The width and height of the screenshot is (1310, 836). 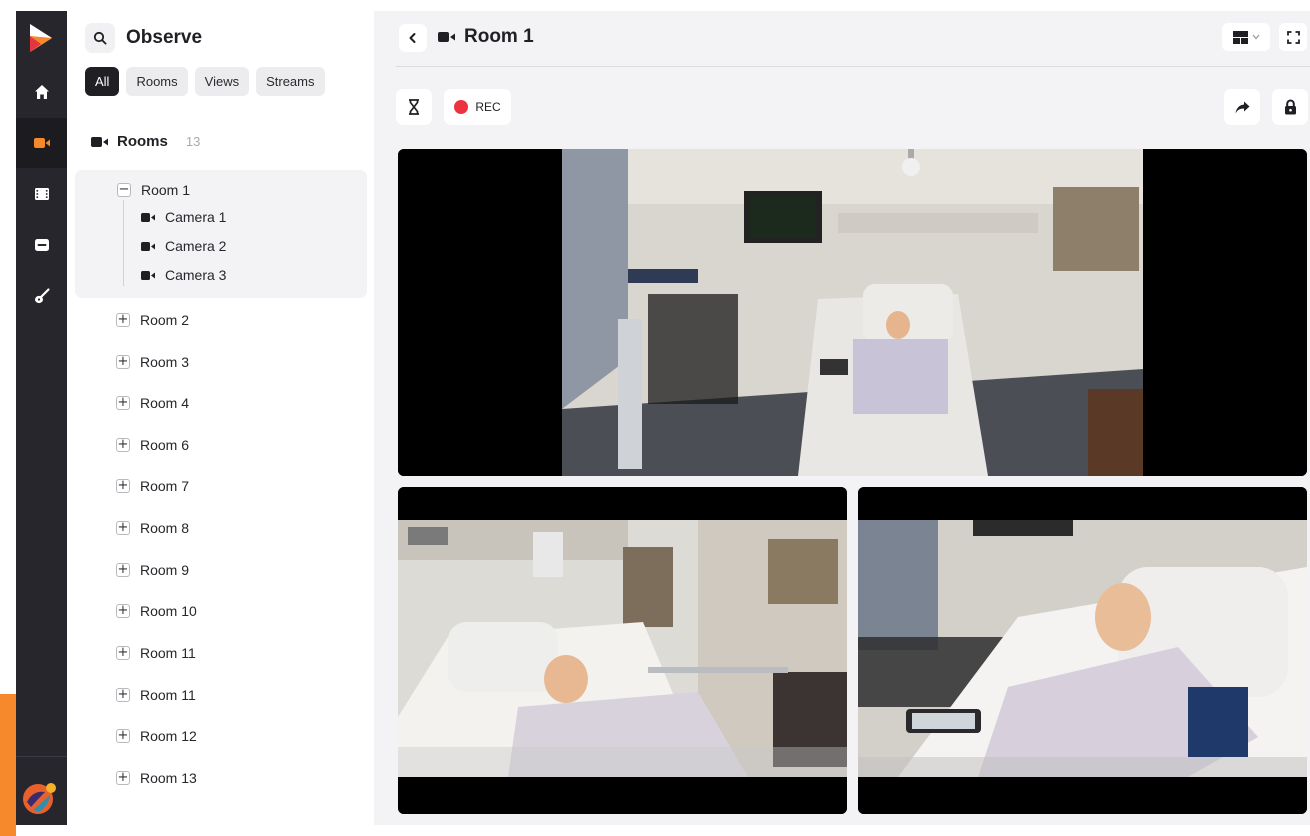 I want to click on view-header: Room 1, so click(x=853, y=39).